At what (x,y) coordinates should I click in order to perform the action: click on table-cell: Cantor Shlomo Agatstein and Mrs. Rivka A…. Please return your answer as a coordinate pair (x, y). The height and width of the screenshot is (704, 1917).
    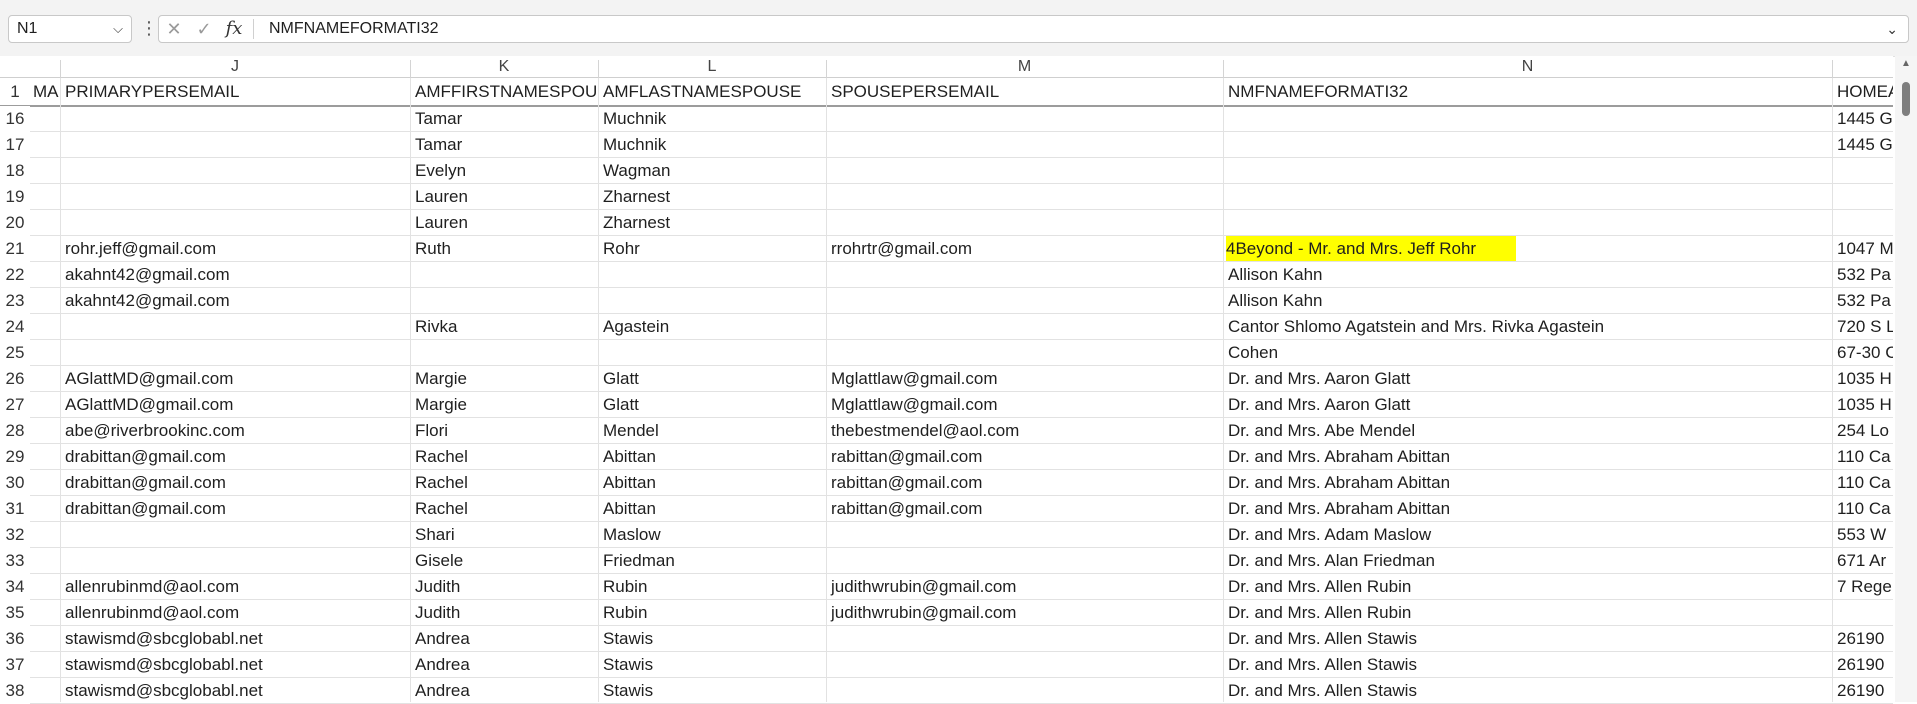
    Looking at the image, I should click on (1527, 327).